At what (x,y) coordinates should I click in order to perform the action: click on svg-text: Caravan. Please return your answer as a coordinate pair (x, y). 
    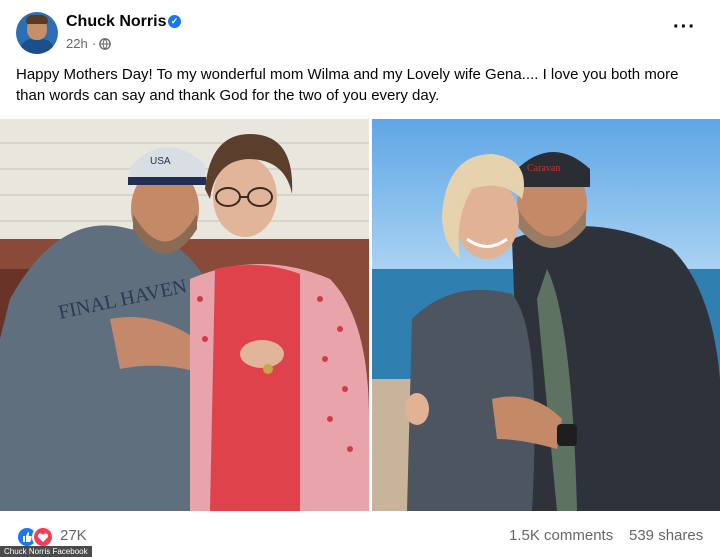
    Looking at the image, I should click on (543, 168).